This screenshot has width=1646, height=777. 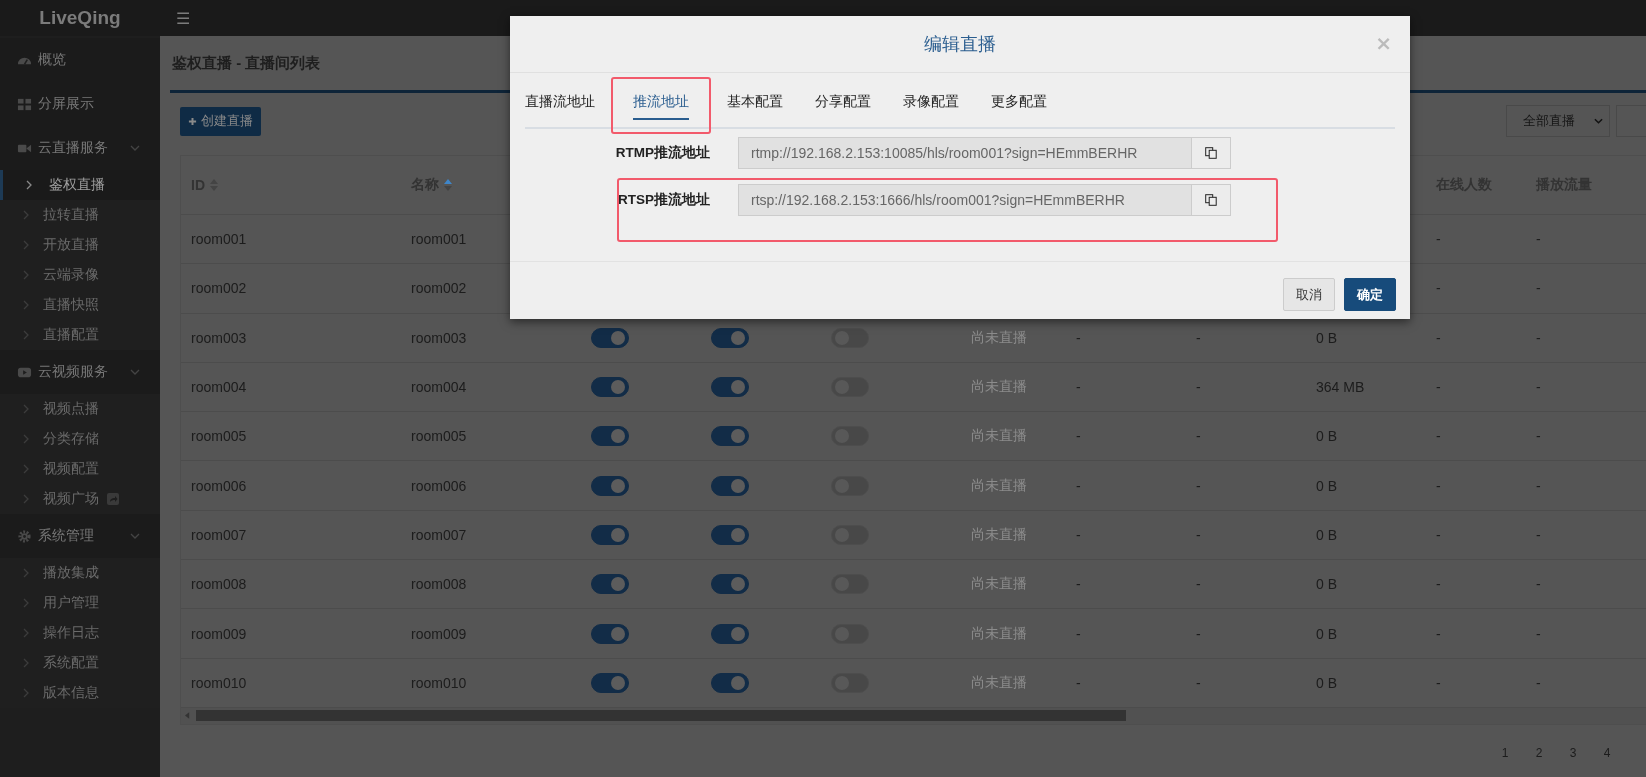 What do you see at coordinates (80, 215) in the screenshot?
I see `sidebar-item: 拉转直播` at bounding box center [80, 215].